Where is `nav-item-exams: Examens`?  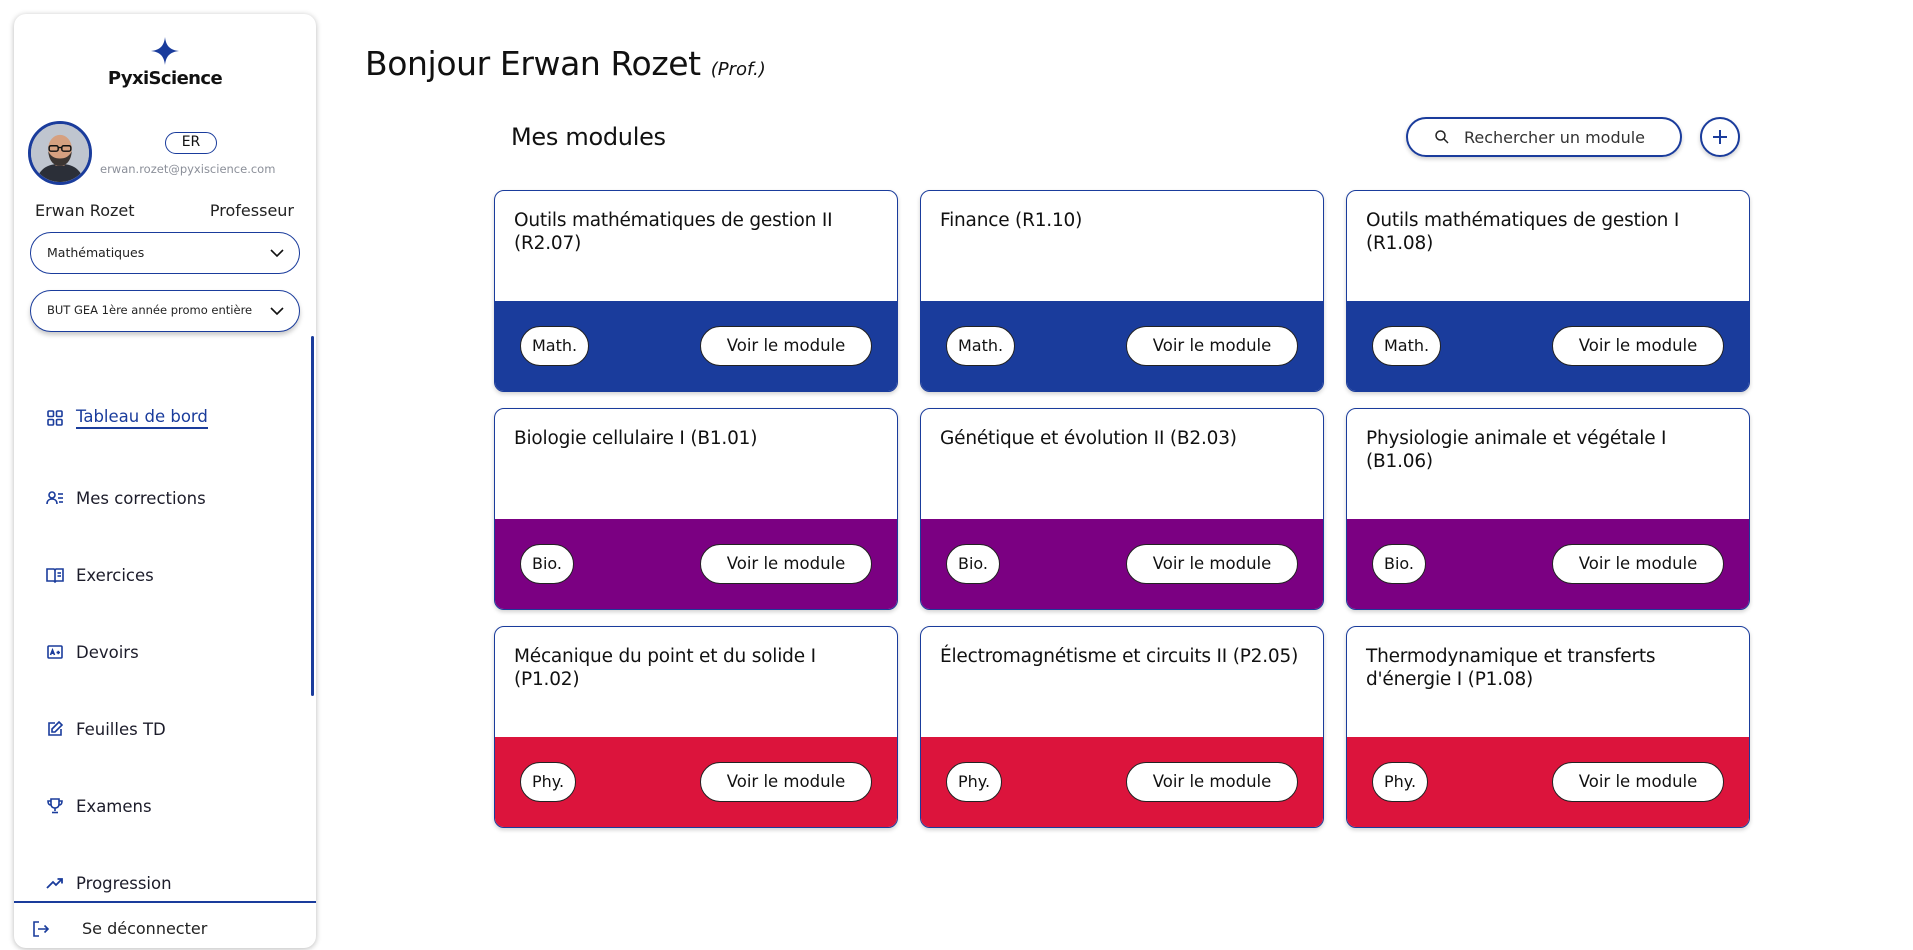
nav-item-exams: Examens is located at coordinates (99, 806).